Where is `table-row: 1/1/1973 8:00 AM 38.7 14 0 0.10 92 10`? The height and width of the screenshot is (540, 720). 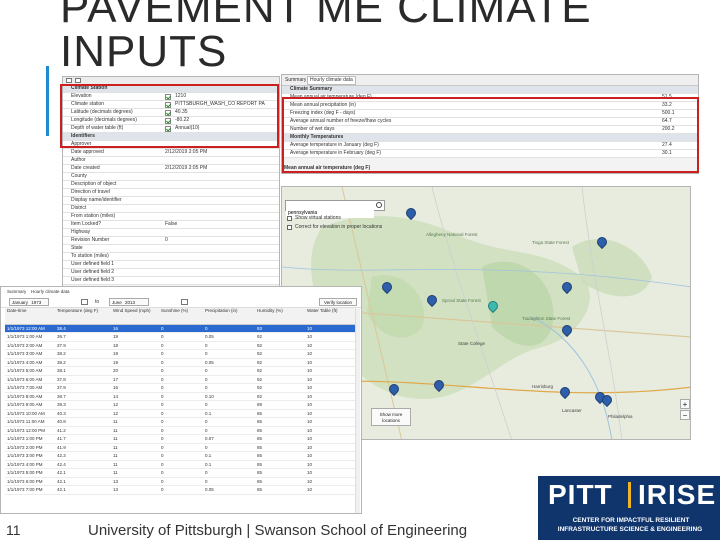 table-row: 1/1/1973 8:00 AM 38.7 14 0 0.10 92 10 is located at coordinates (181, 396).